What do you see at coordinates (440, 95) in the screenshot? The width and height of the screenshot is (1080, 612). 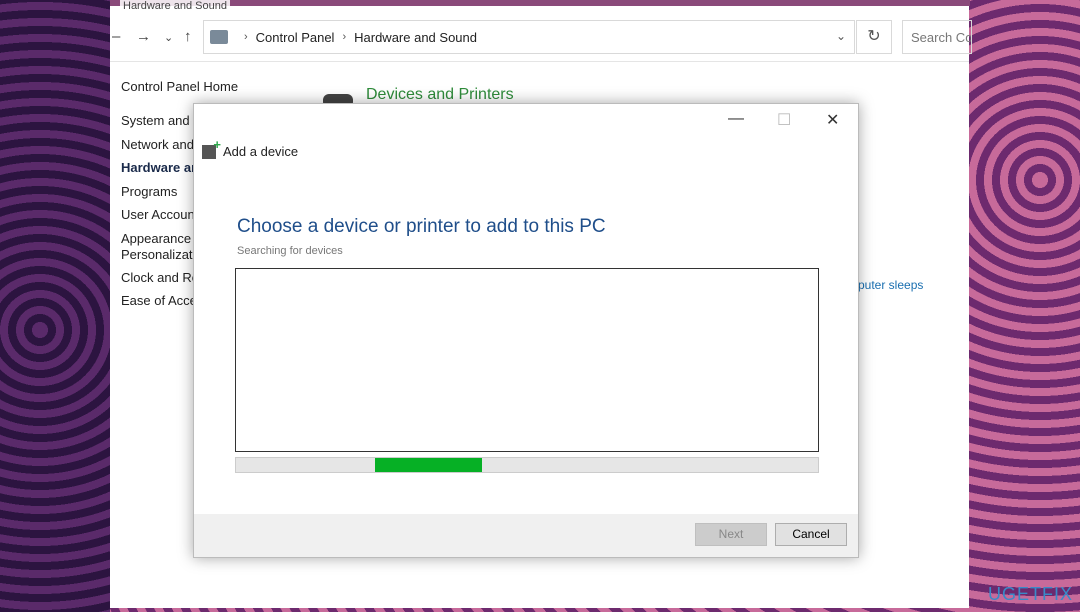 I see `devices-and-printers-link: Devices and Printers` at bounding box center [440, 95].